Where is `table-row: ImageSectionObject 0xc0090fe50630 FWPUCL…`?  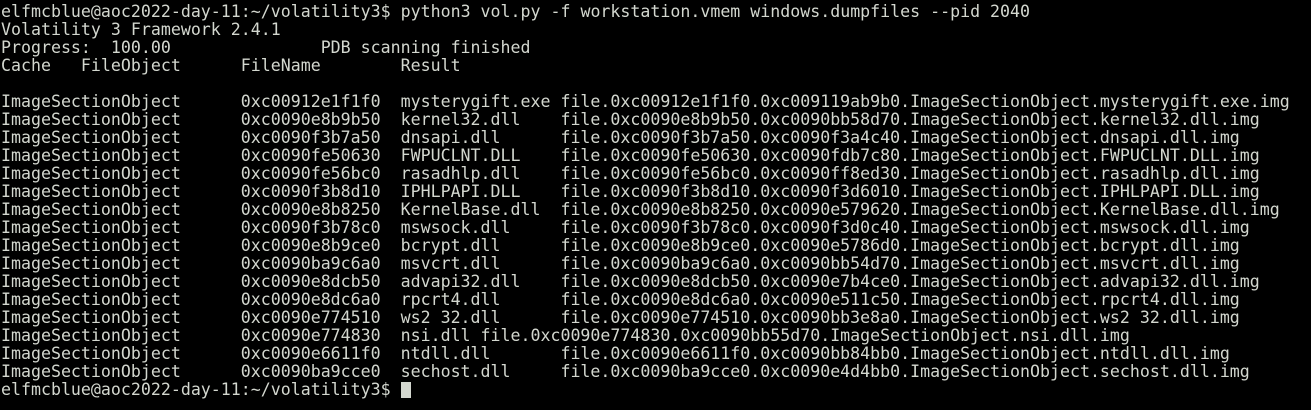 table-row: ImageSectionObject 0xc0090fe50630 FWPUCL… is located at coordinates (630, 156).